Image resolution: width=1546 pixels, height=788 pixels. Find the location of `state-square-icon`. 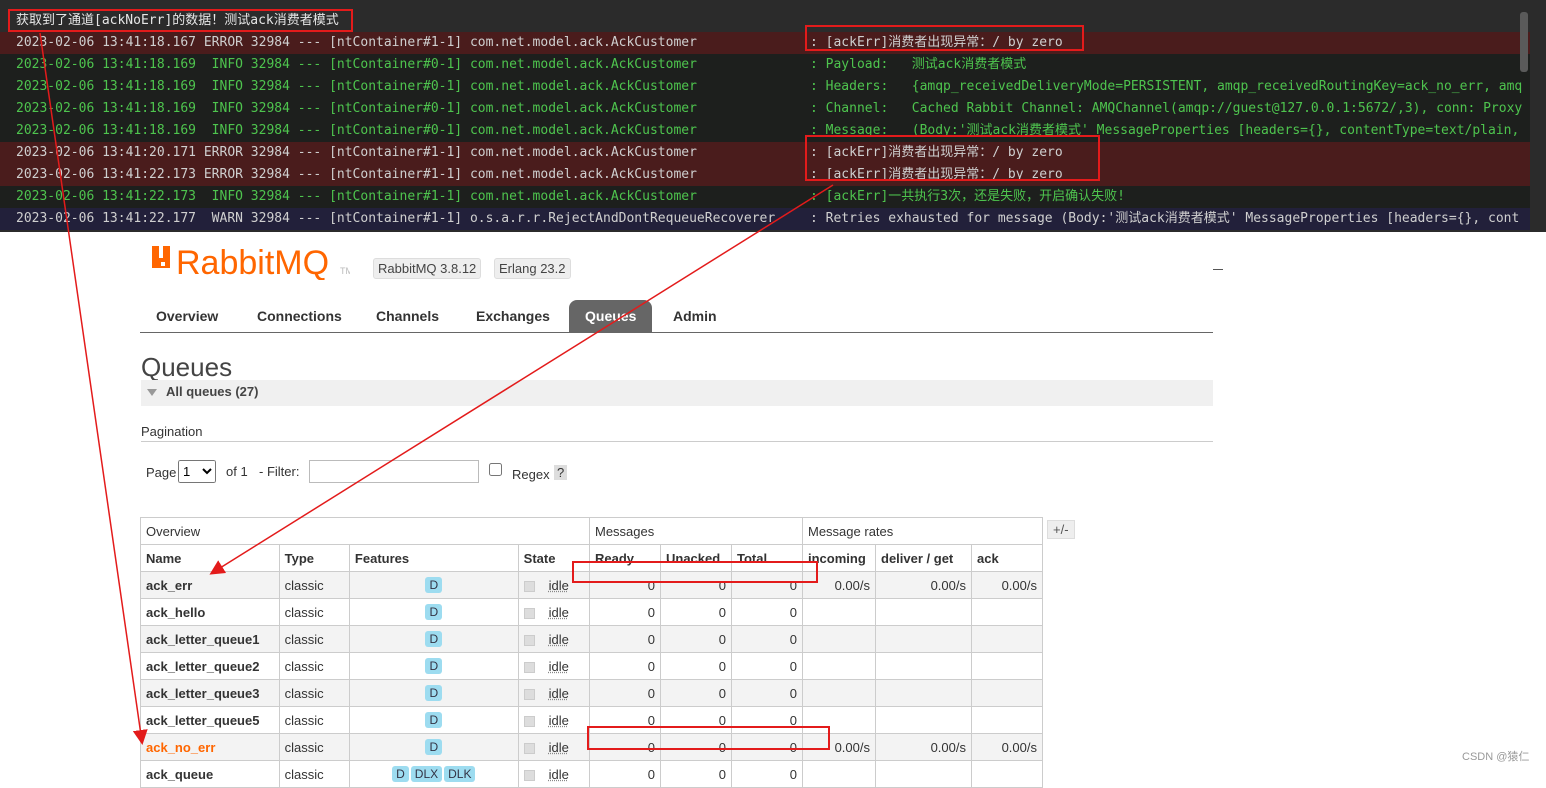

state-square-icon is located at coordinates (529, 775).